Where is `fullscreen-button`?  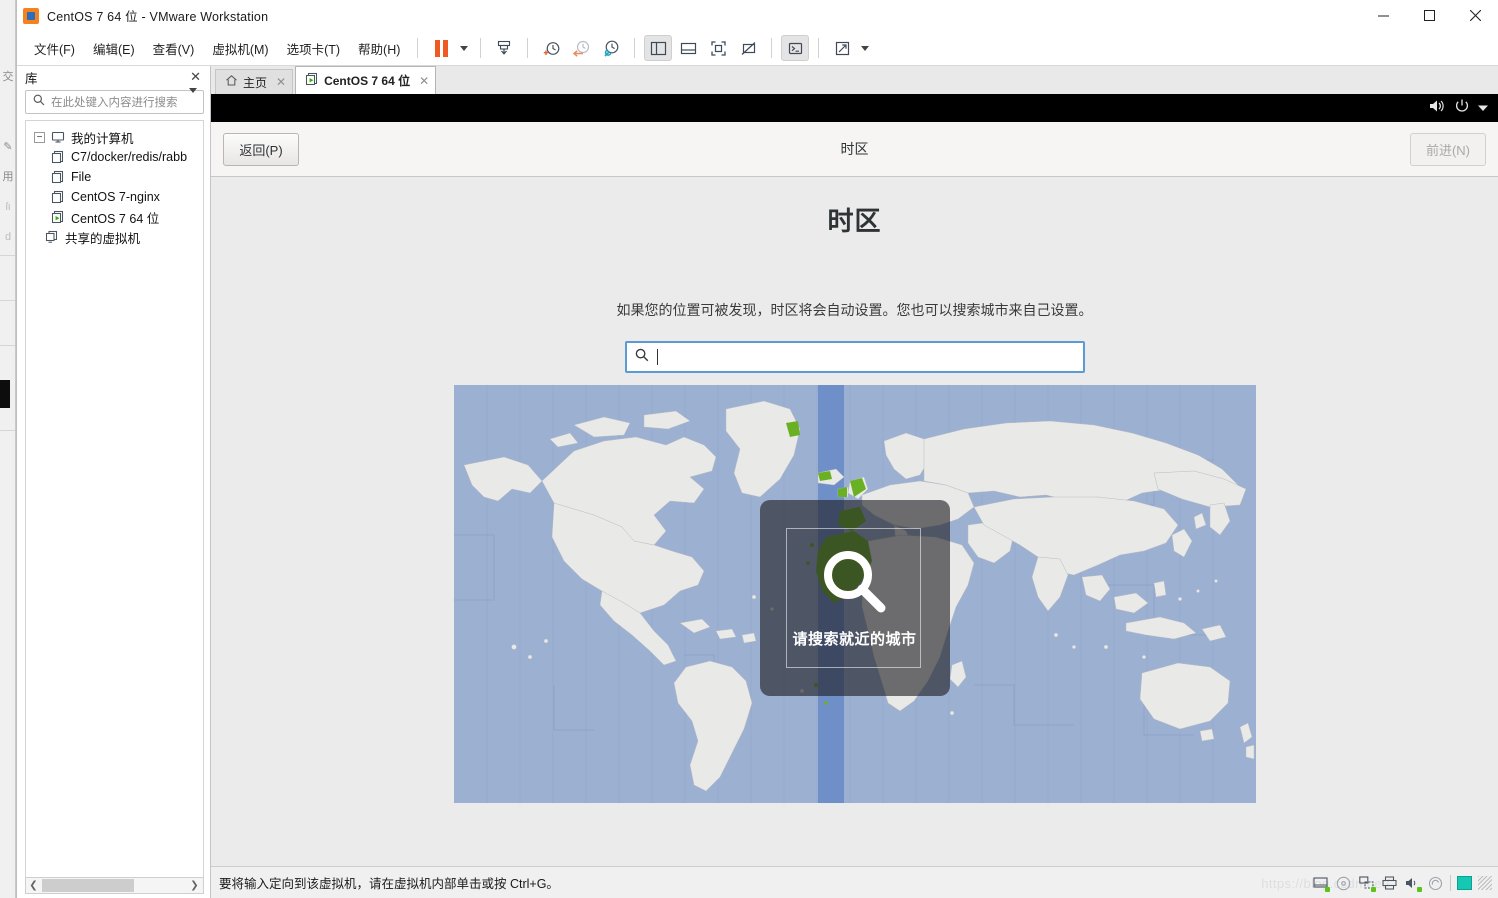
fullscreen-button is located at coordinates (718, 48).